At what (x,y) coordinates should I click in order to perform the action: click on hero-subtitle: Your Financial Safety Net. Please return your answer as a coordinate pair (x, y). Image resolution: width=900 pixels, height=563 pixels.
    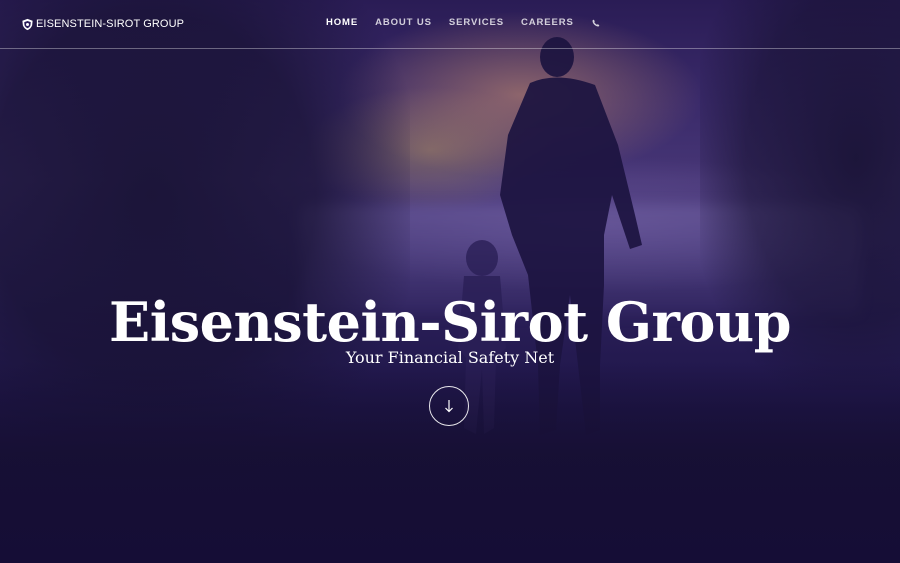
    Looking at the image, I should click on (450, 357).